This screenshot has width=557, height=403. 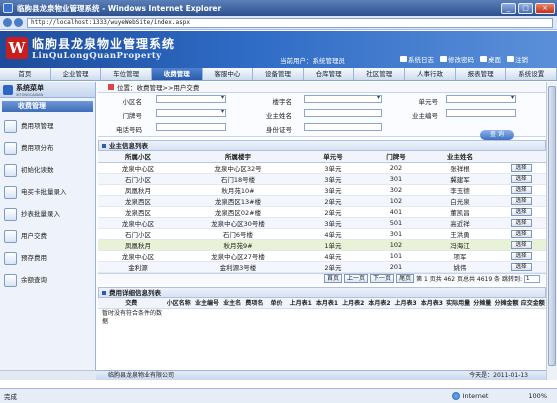 I want to click on table-row: 凤凰秋月 秋月苑10# 3单元 302 李玉德 选择, so click(x=322, y=190).